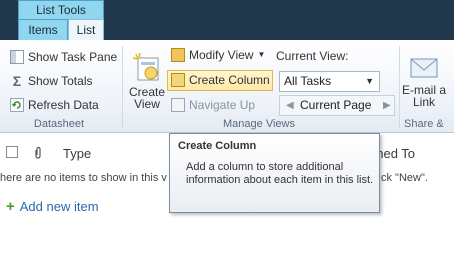  I want to click on refresh-icon, so click(17, 105).